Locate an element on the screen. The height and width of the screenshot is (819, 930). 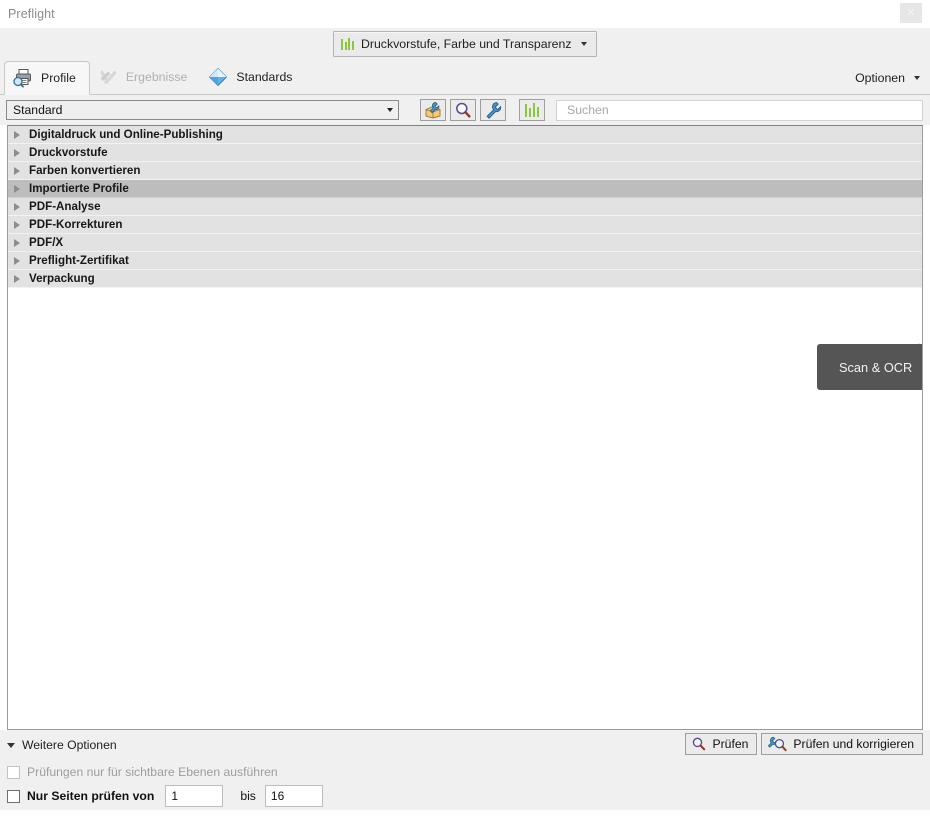
tab-ergebnisse: Ergebnisse is located at coordinates (145, 77).